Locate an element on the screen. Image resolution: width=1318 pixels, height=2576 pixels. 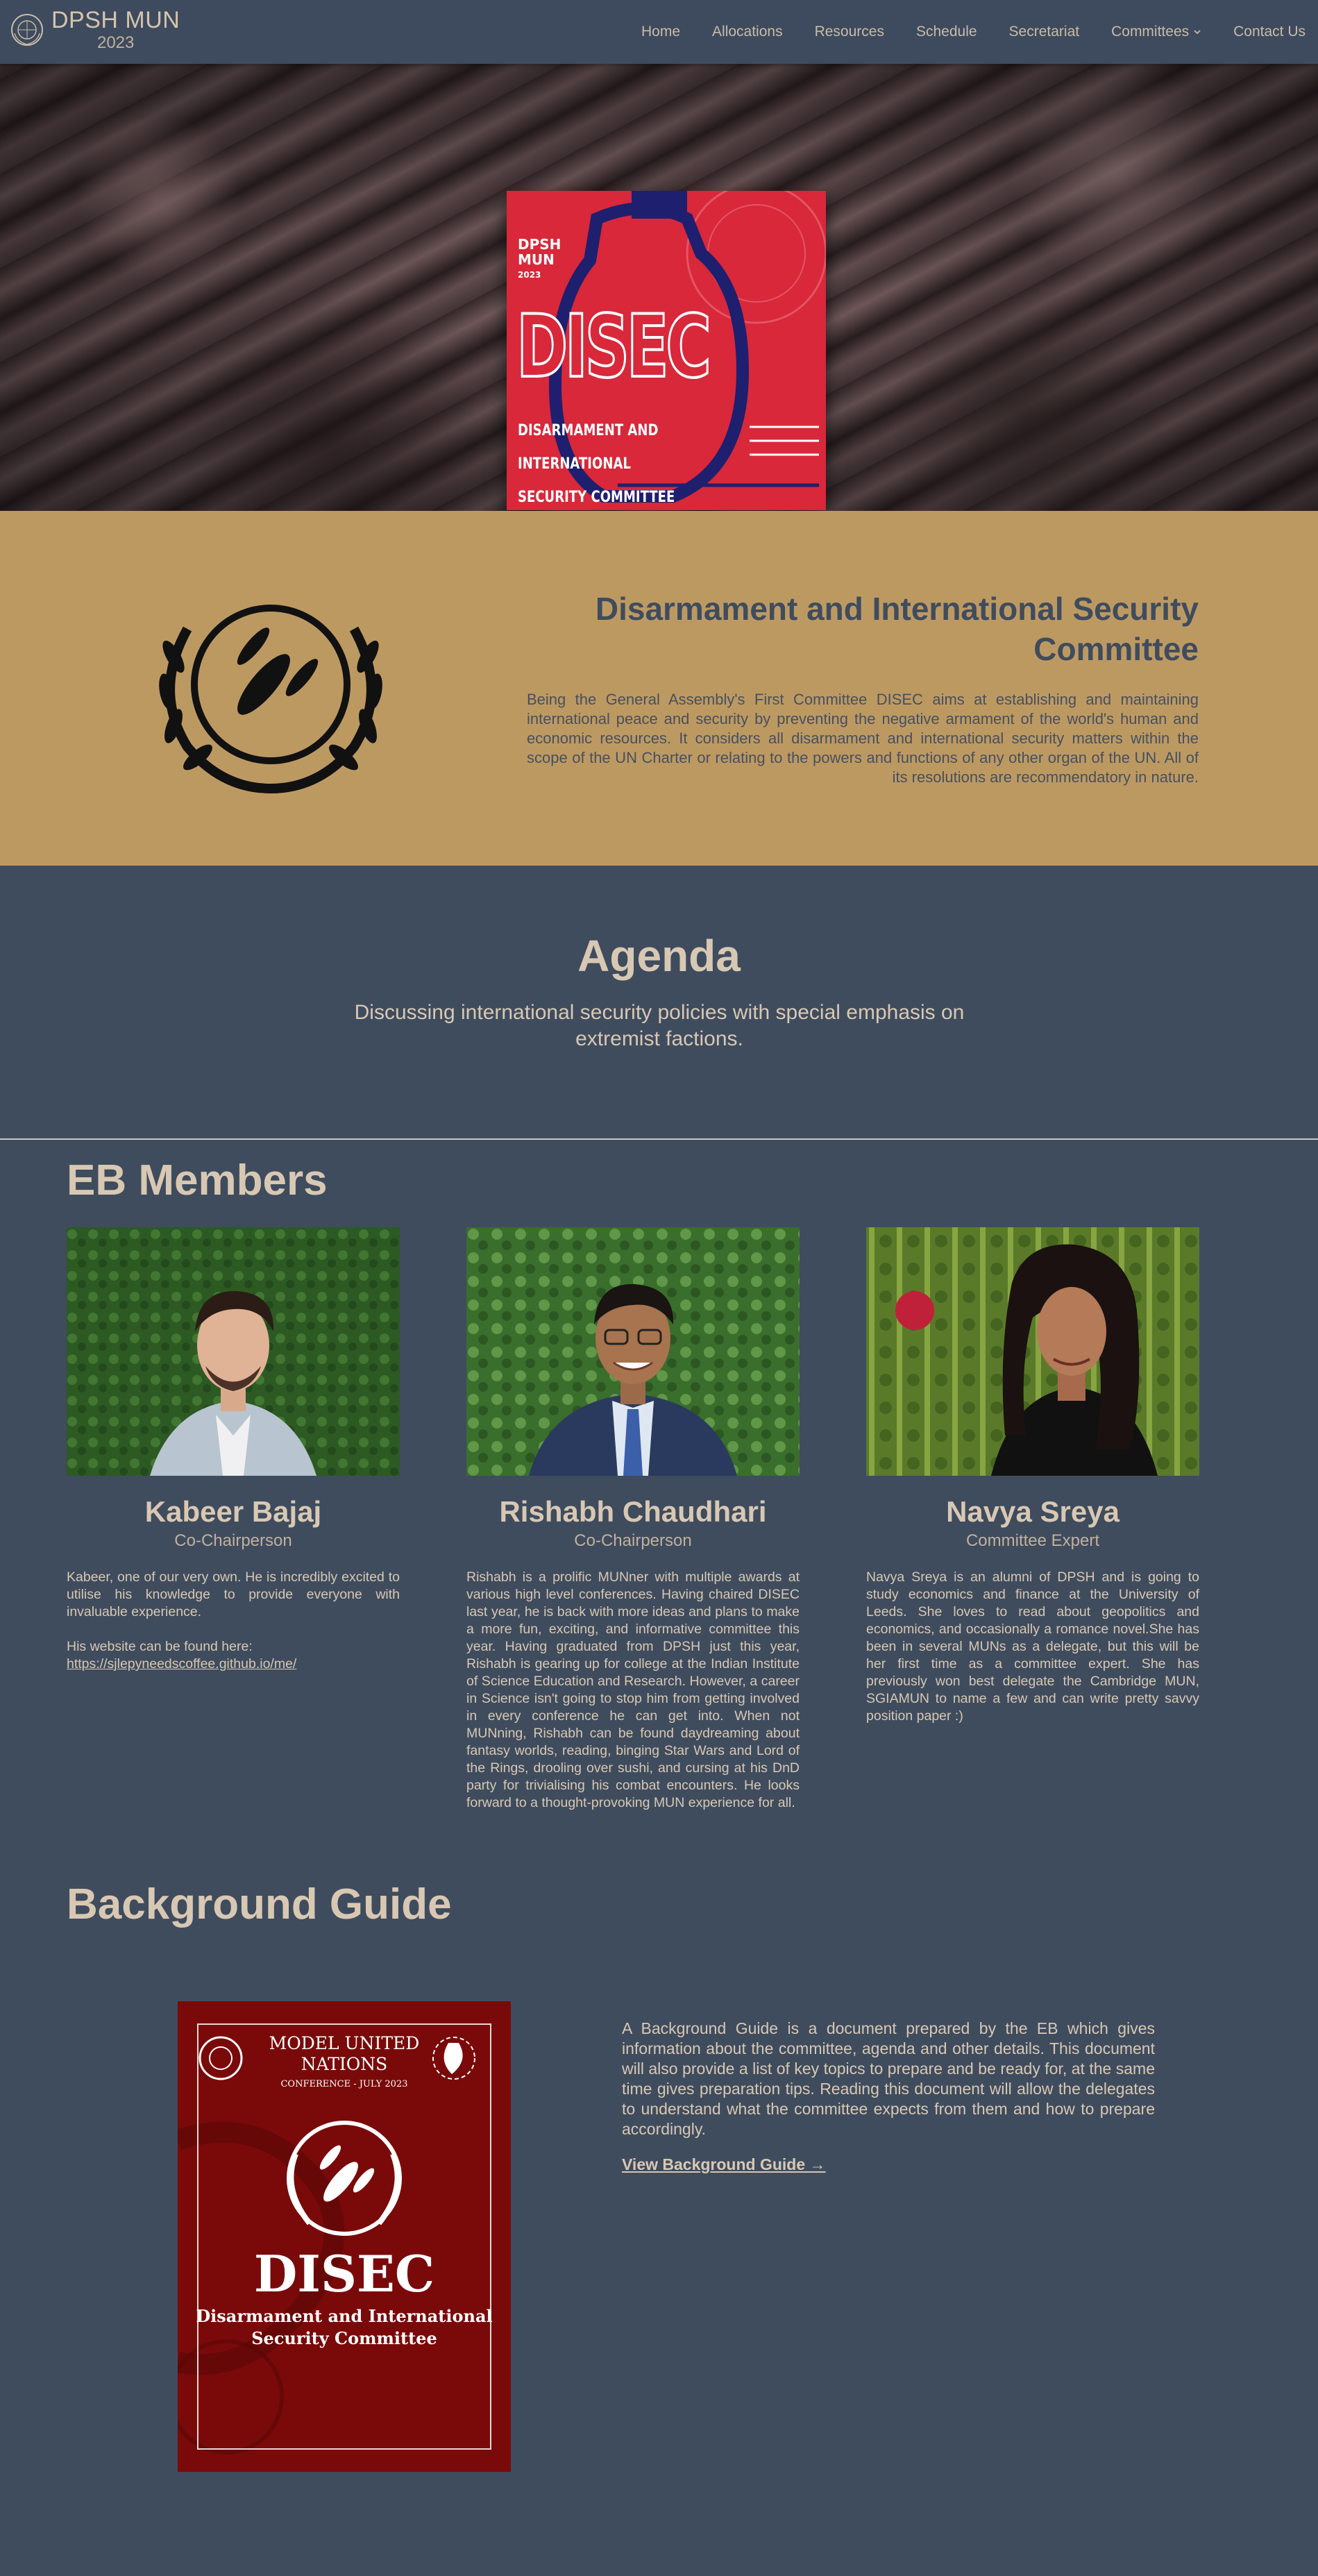
un-emblem-icon is located at coordinates (27, 30).